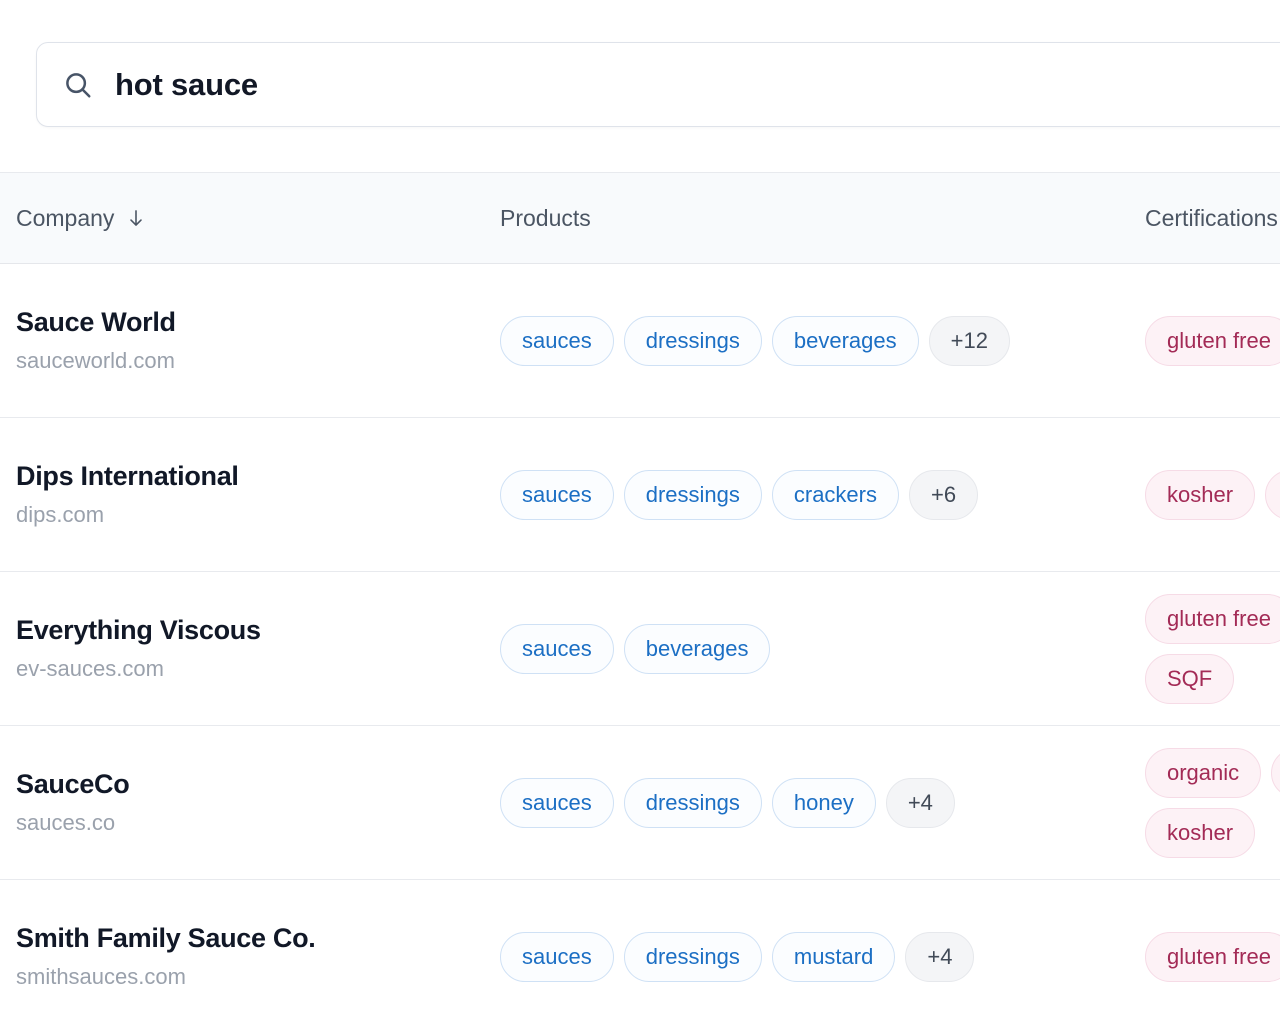  I want to click on company-name: Sauce World, so click(96, 322).